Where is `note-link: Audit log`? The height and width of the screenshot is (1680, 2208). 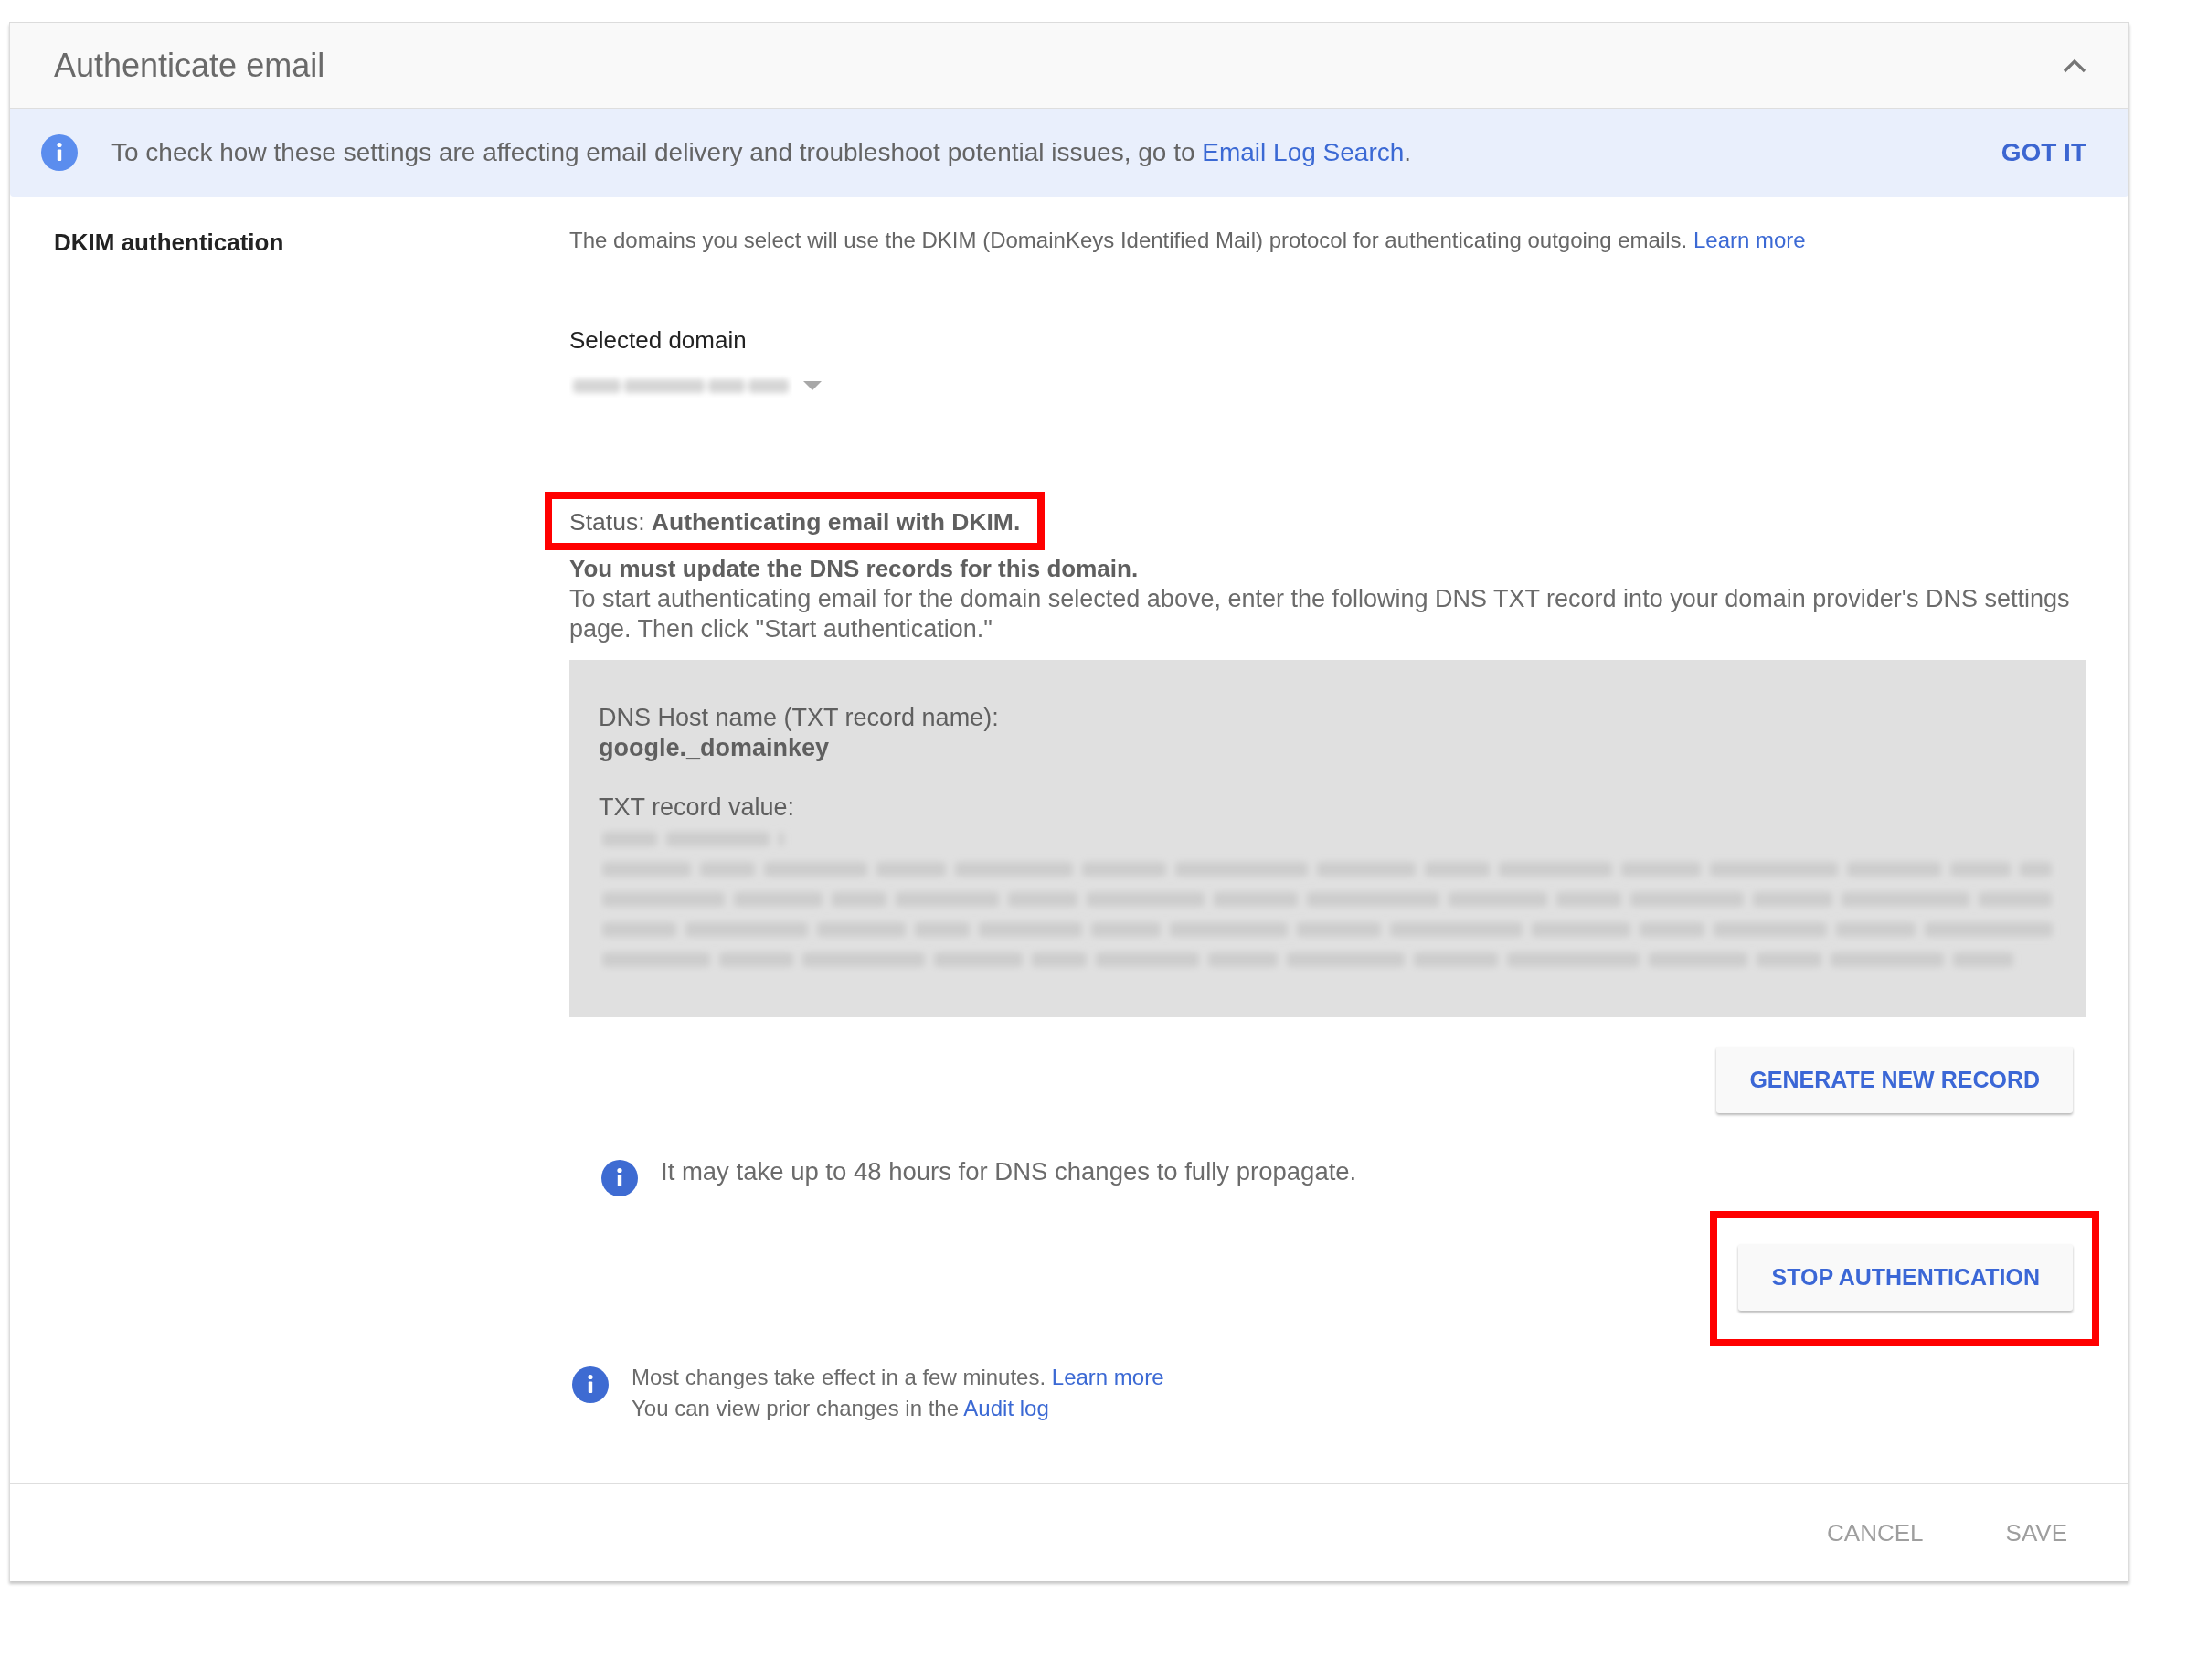
note-link: Audit log is located at coordinates (1006, 1408).